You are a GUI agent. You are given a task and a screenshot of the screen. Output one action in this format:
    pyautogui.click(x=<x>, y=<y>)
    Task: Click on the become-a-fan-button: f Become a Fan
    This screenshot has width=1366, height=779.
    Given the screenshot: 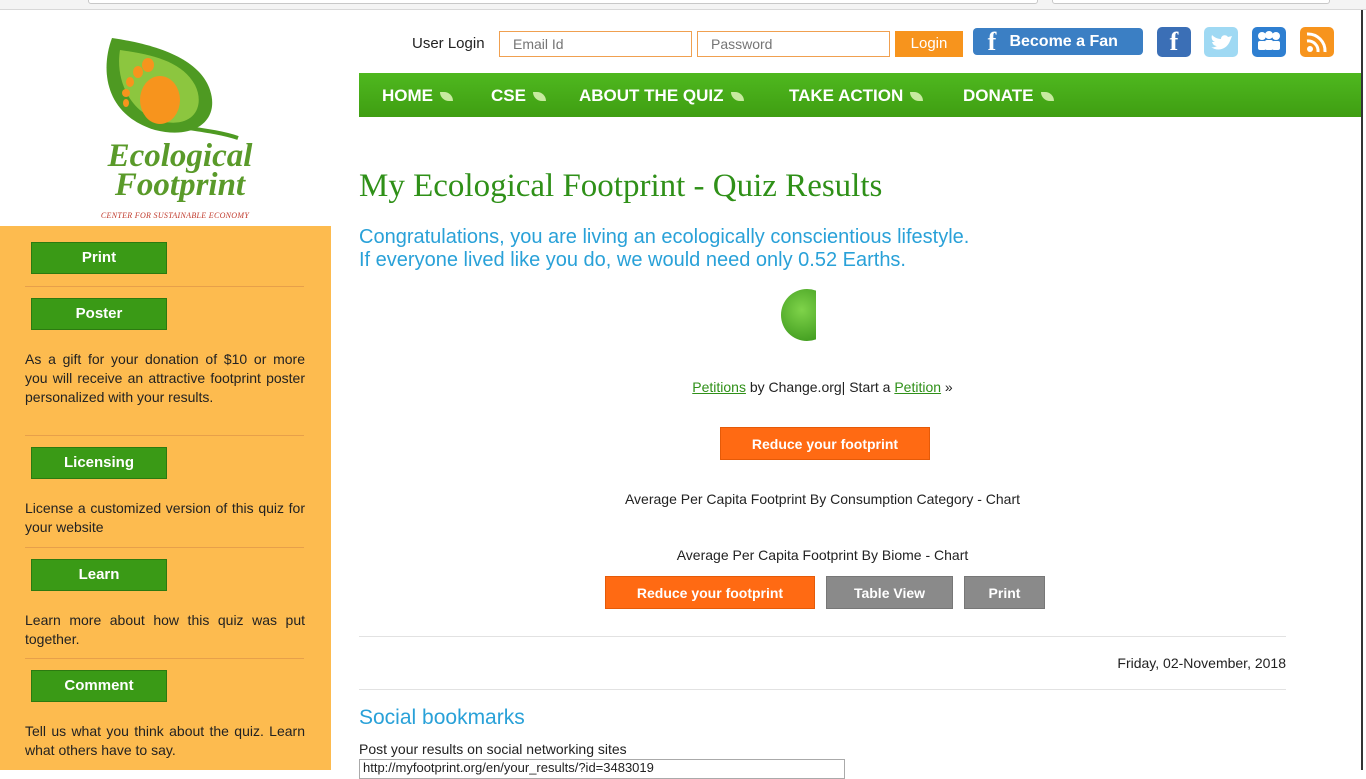 What is the action you would take?
    pyautogui.click(x=1058, y=41)
    